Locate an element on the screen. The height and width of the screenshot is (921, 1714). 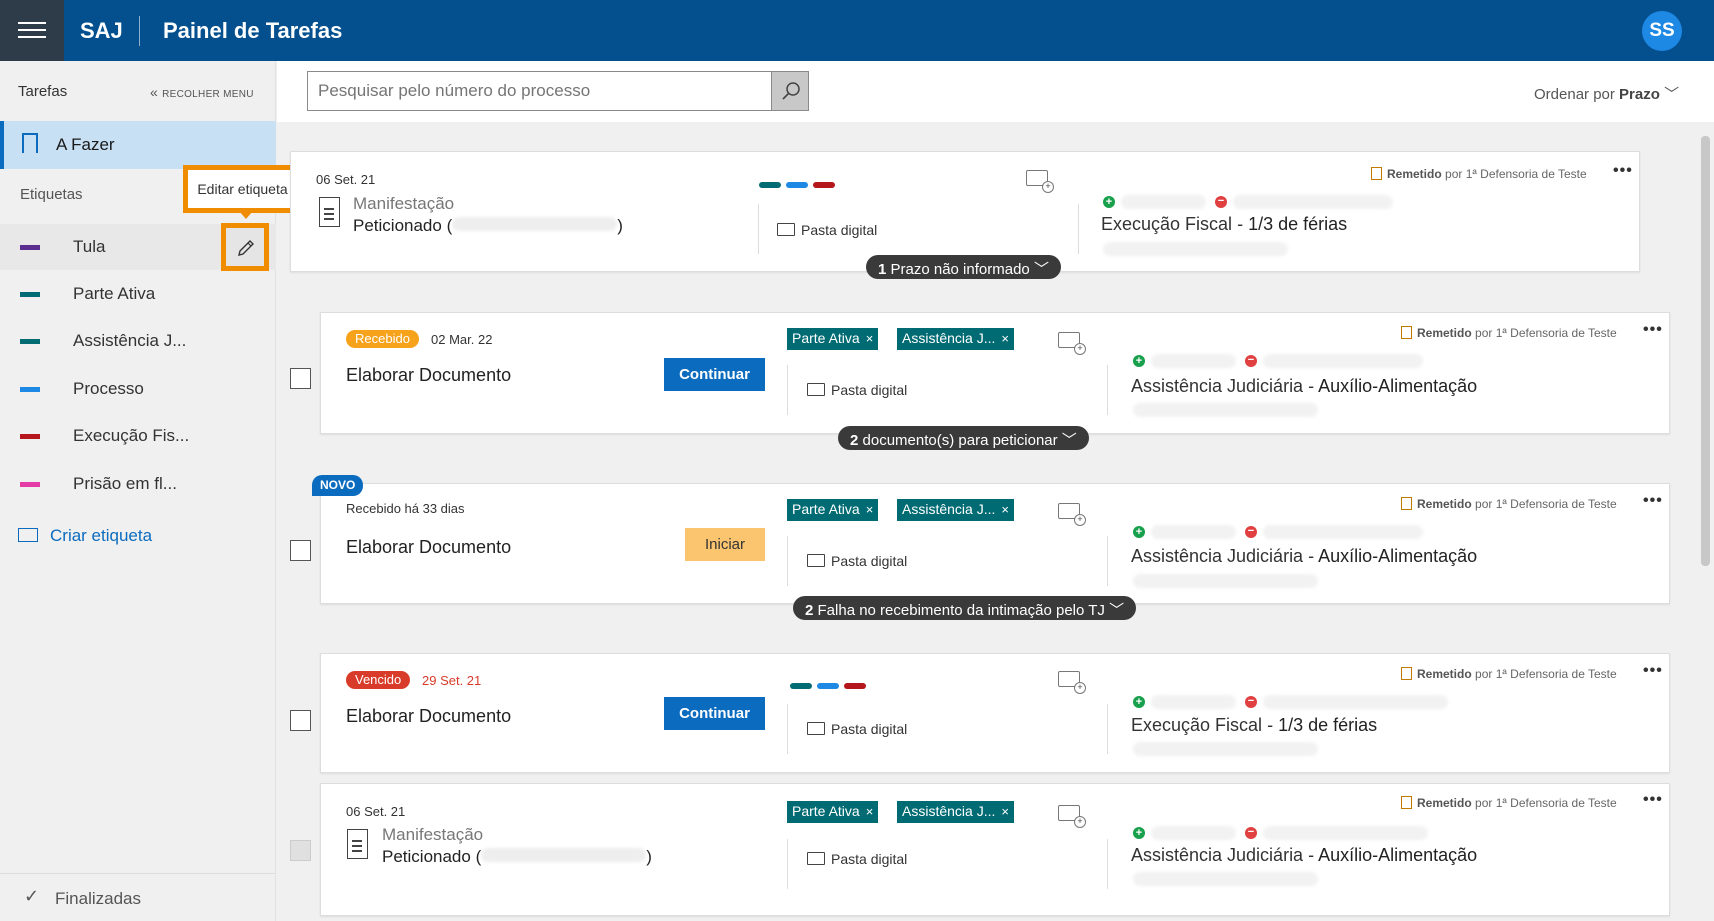
main-toolbar: Ordenar por Prazo ﹀ is located at coordinates (995, 91).